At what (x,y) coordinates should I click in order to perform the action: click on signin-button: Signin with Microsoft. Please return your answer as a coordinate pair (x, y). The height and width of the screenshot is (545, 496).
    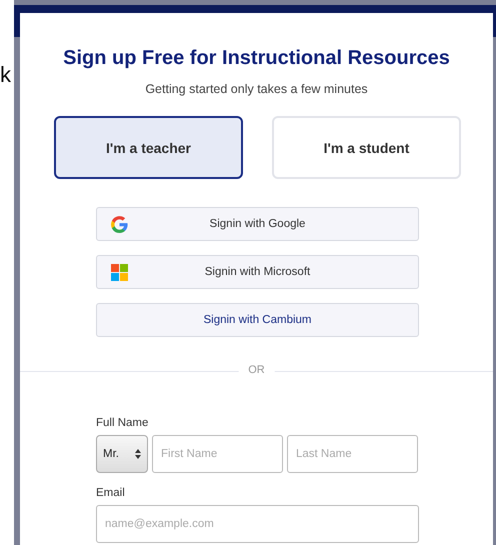
    Looking at the image, I should click on (257, 272).